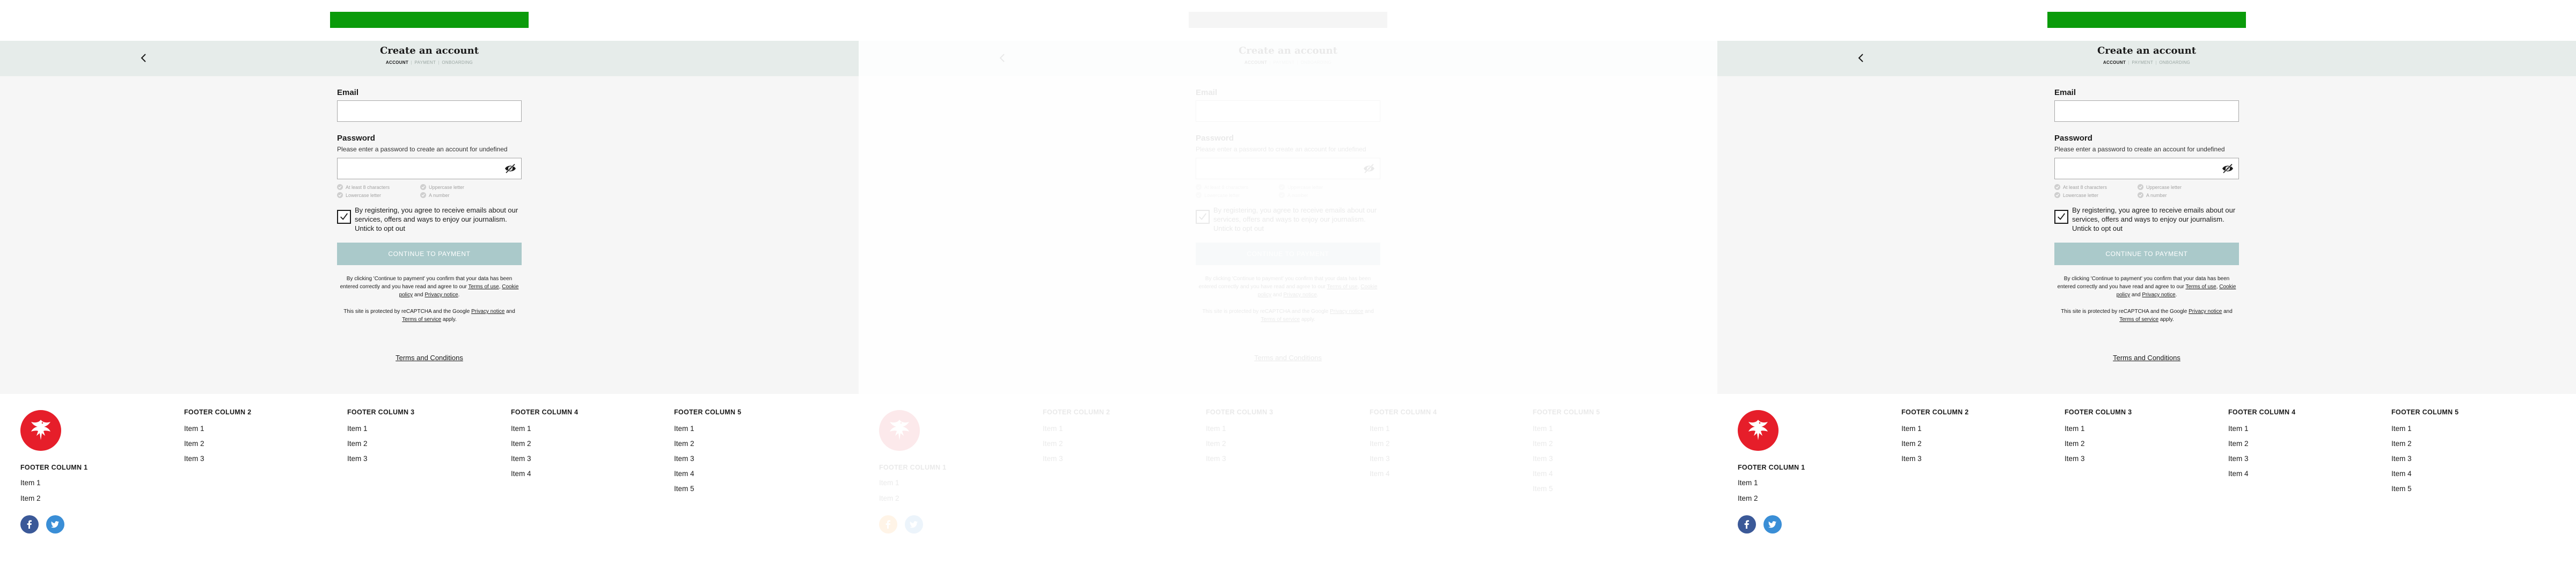  What do you see at coordinates (368, 187) in the screenshot?
I see `password-rule-label: At least 8 characters` at bounding box center [368, 187].